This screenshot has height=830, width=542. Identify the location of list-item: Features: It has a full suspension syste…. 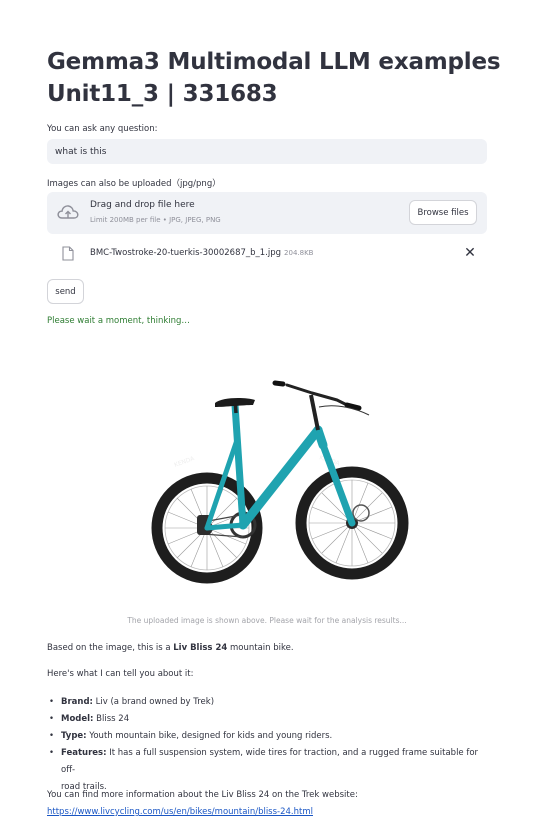
(267, 770).